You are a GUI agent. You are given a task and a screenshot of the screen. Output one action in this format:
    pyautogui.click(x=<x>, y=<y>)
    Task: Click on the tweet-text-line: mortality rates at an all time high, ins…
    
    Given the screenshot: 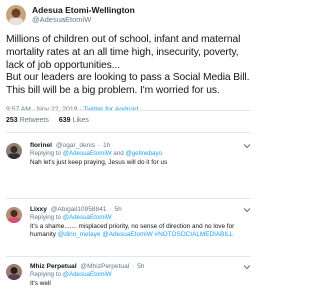 What is the action you would take?
    pyautogui.click(x=122, y=52)
    